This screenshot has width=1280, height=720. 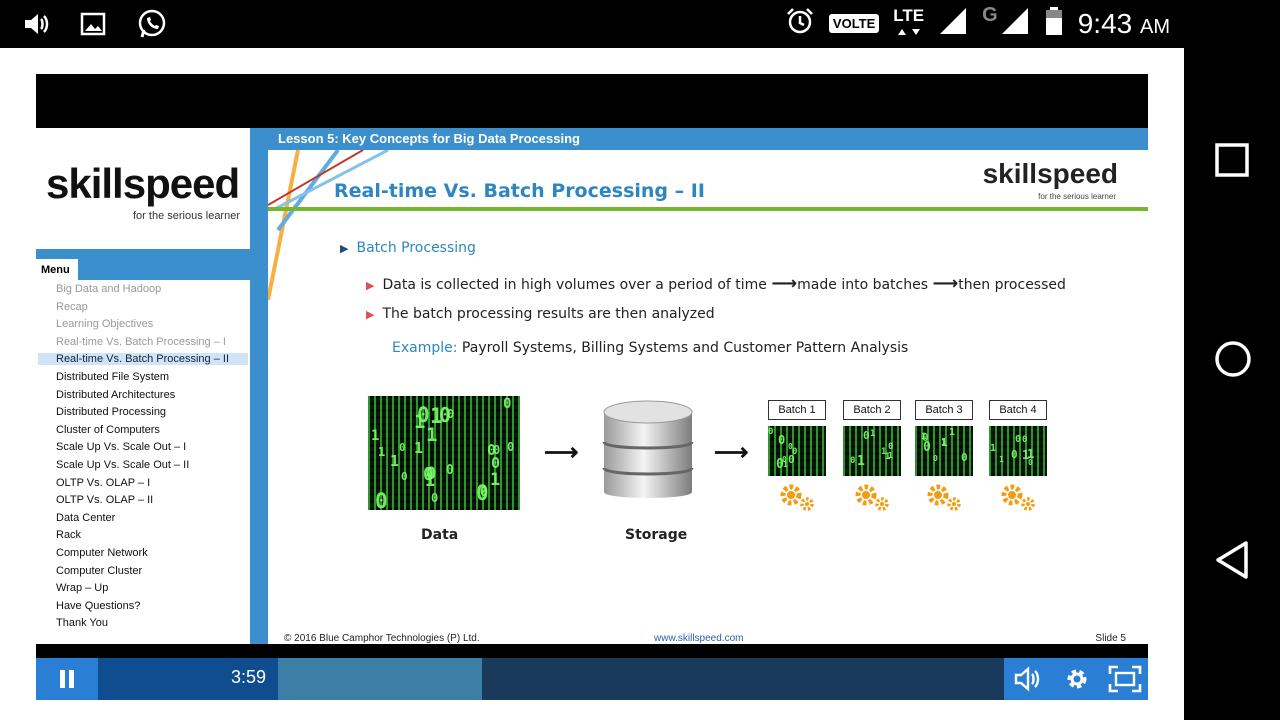 I want to click on current-time: 3:59, so click(x=188, y=679).